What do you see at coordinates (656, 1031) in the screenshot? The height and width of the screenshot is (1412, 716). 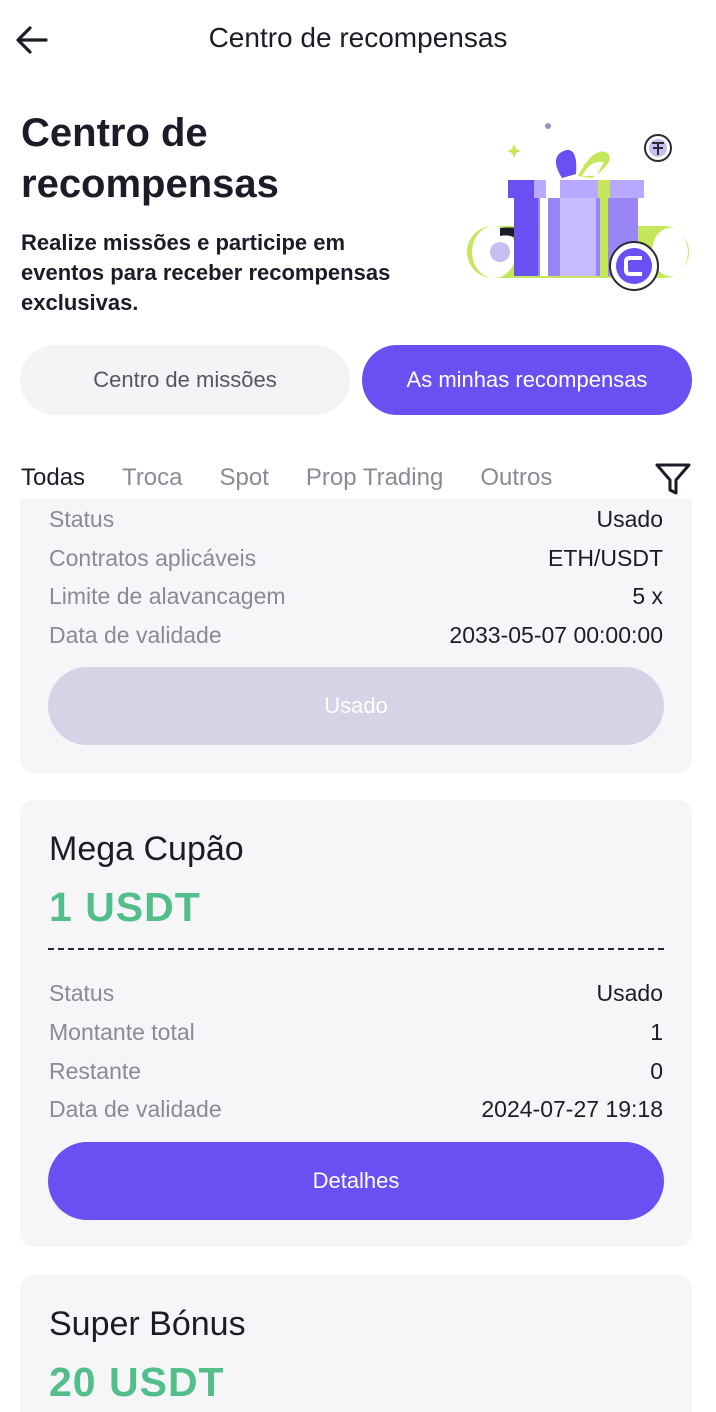 I see `total-amount-value: 1` at bounding box center [656, 1031].